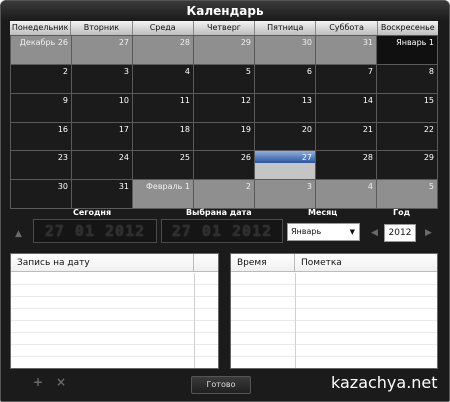 The width and height of the screenshot is (450, 402). I want to click on day-cell: 18, so click(163, 137).